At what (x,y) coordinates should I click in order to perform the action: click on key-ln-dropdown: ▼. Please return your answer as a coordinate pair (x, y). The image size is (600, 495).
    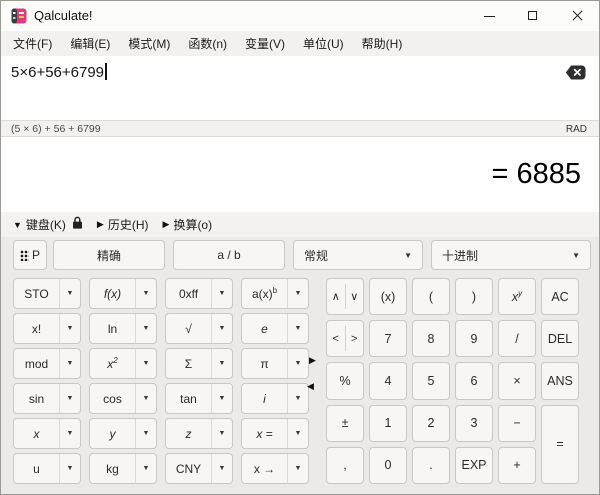
    Looking at the image, I should click on (145, 328).